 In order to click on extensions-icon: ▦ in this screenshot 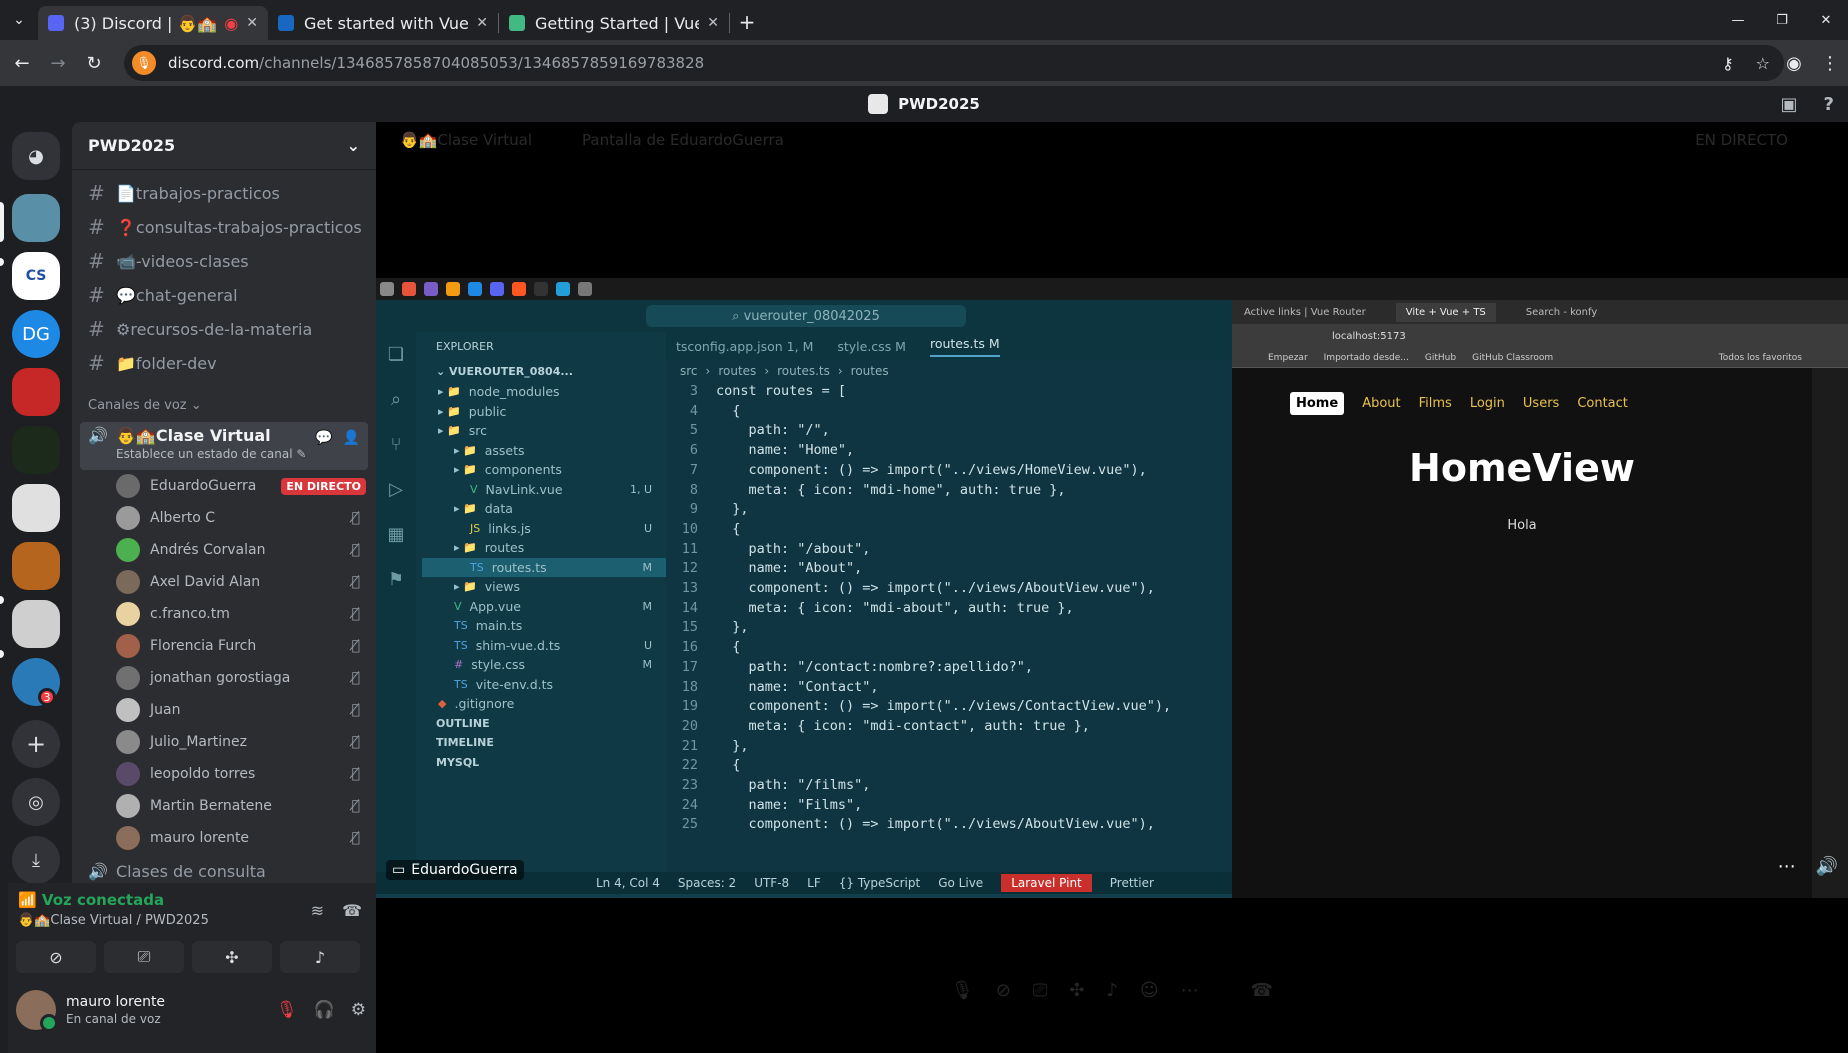, I will do `click(395, 534)`.